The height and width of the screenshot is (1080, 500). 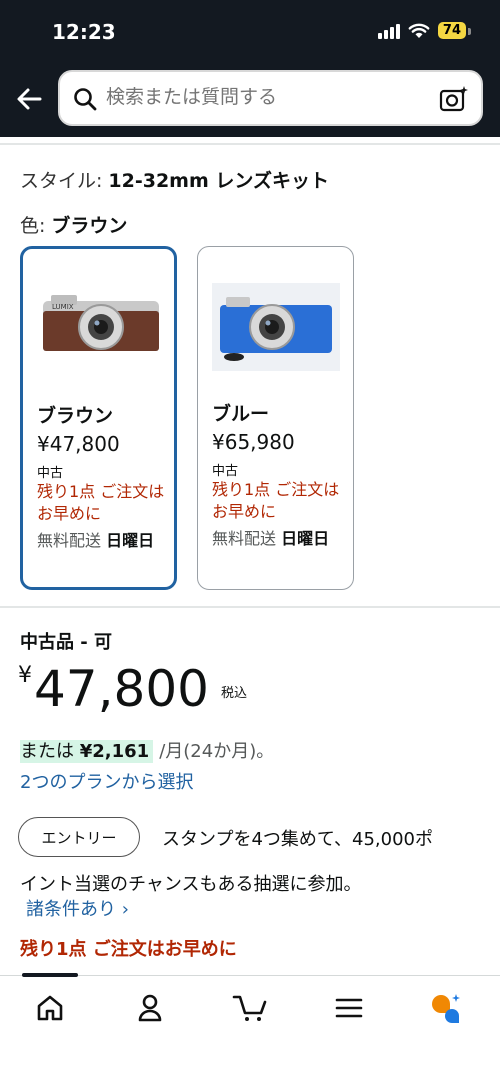 I want to click on search-bar, so click(x=270, y=98).